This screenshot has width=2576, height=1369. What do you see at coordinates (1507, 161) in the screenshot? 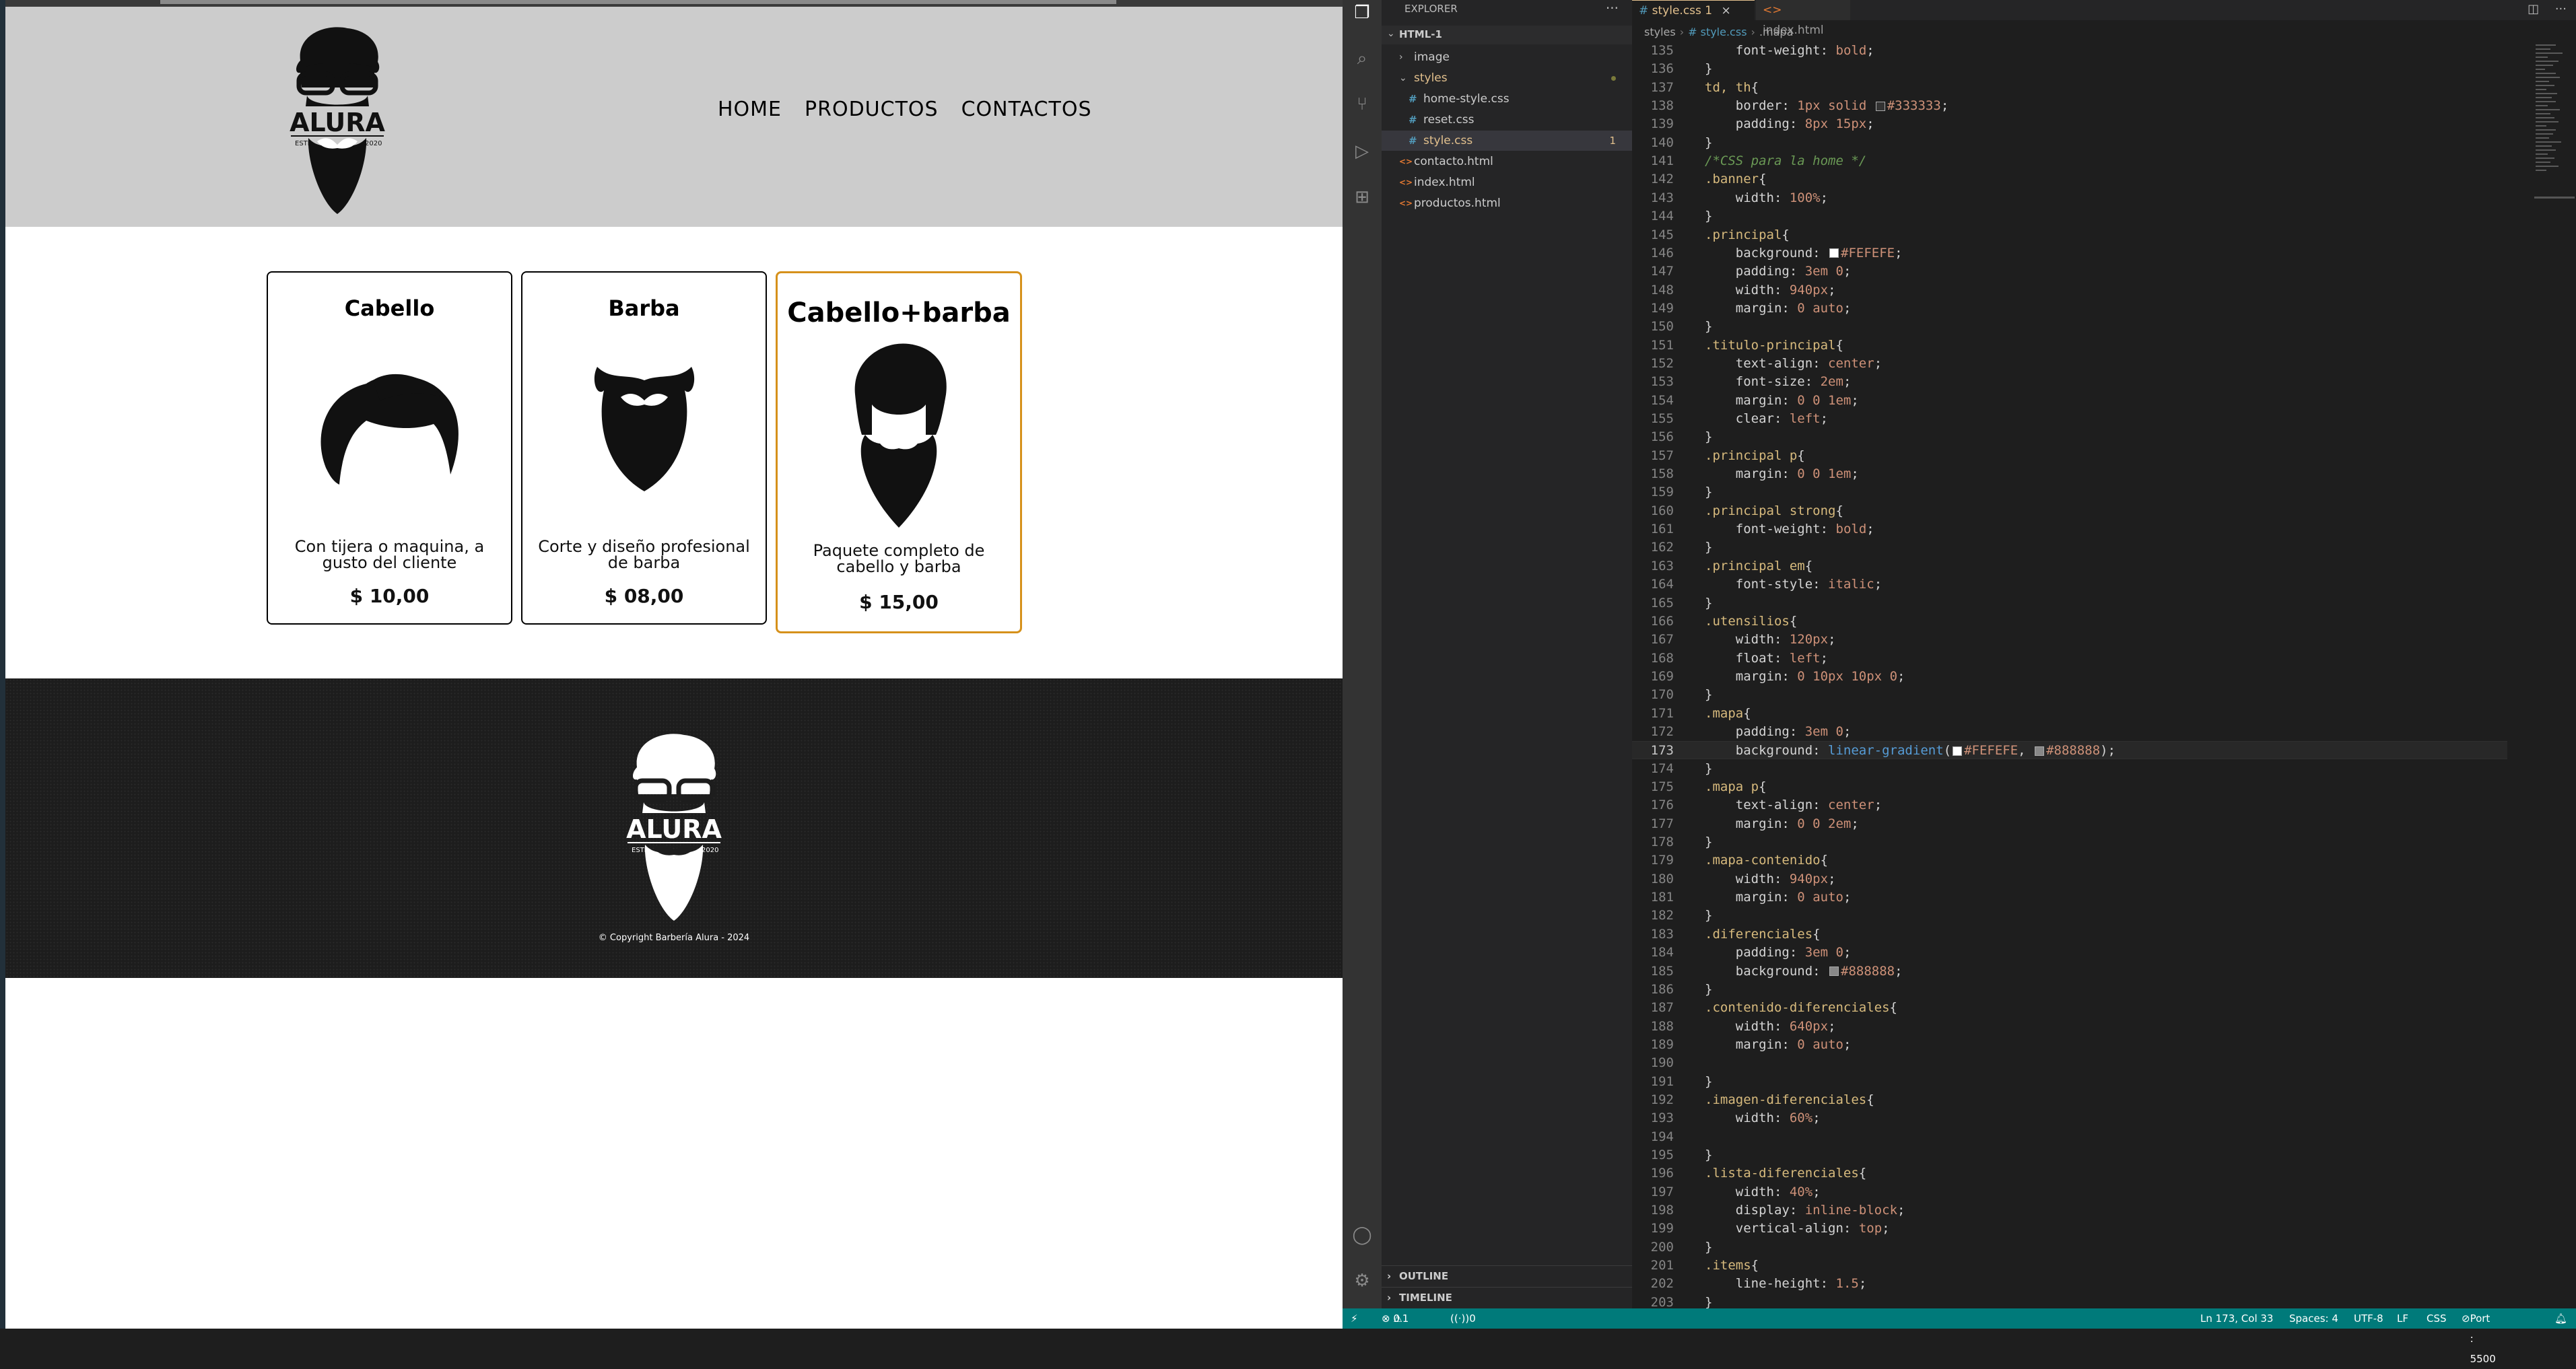
I see `tree-item-contacto-html: <> contacto.html` at bounding box center [1507, 161].